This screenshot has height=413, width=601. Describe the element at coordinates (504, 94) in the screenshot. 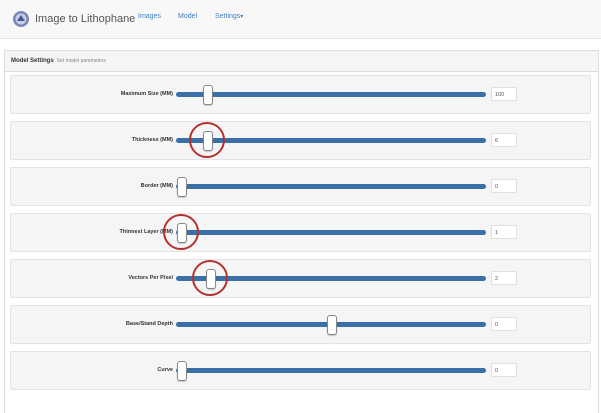

I see `setting-value-input: 100` at that location.